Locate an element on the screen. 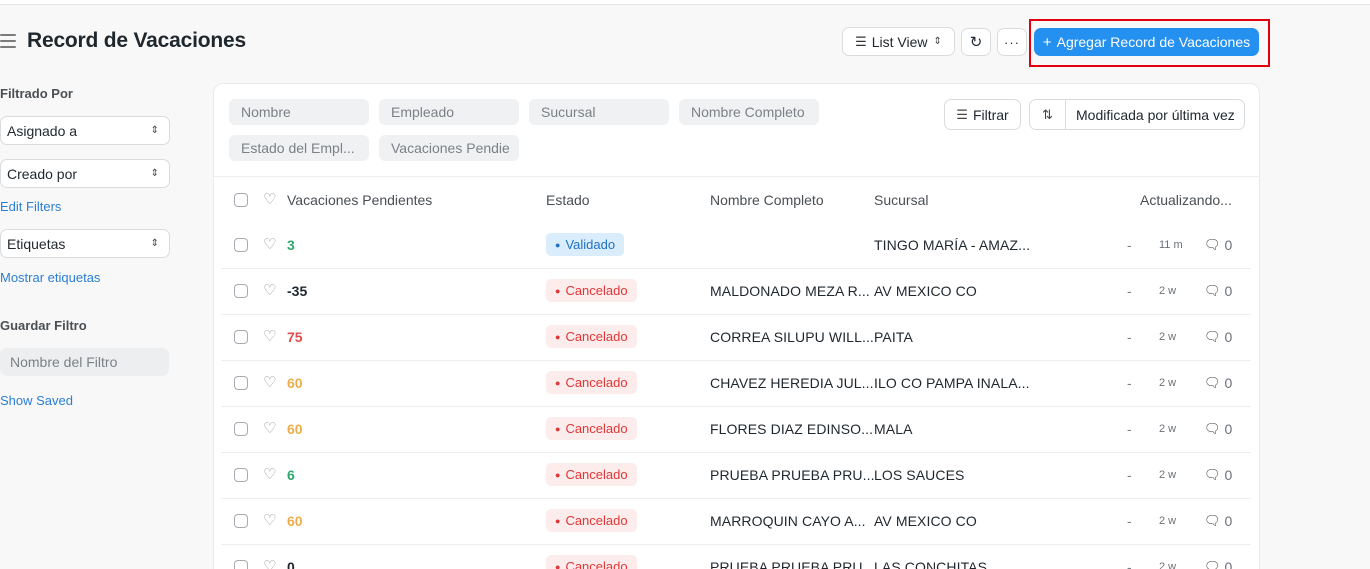 The image size is (1370, 569). col-full-name: Nombre Completo is located at coordinates (767, 200).